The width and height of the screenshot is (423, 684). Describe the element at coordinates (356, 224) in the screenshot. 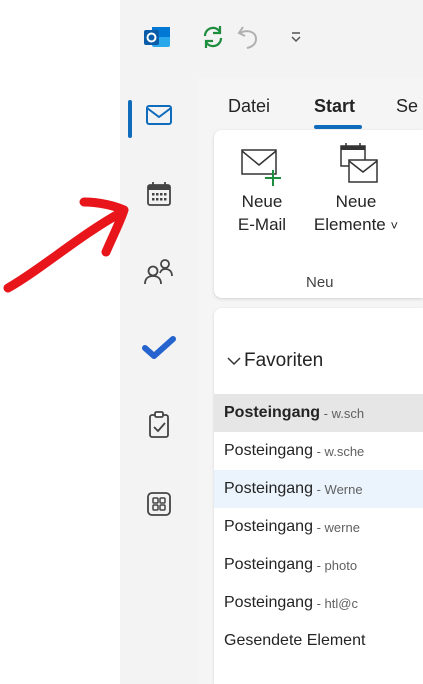

I see `new-items-label-2: Elemente ˅` at that location.